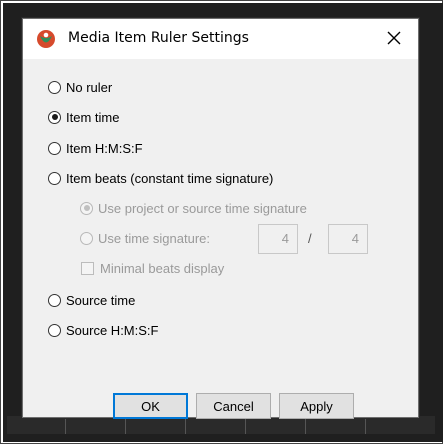 The image size is (443, 444). Describe the element at coordinates (54, 117) in the screenshot. I see `radio-item-time` at that location.